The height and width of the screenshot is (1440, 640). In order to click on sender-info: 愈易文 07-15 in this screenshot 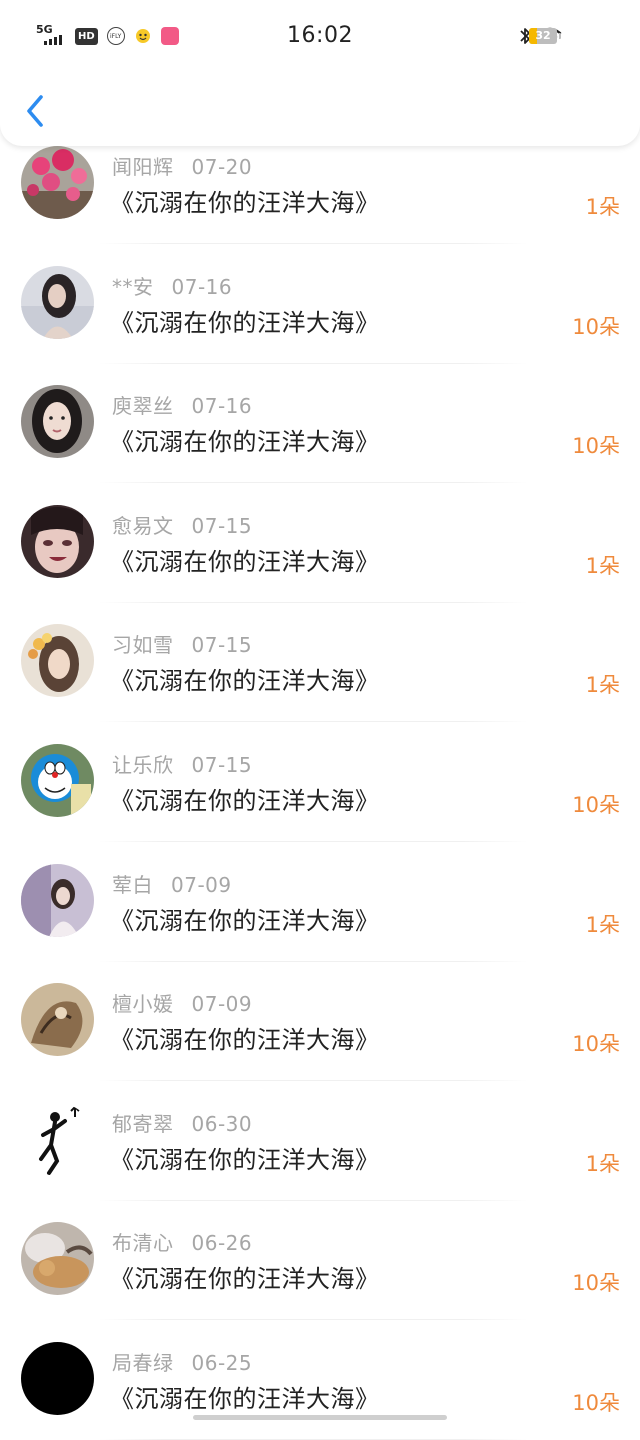, I will do `click(182, 524)`.